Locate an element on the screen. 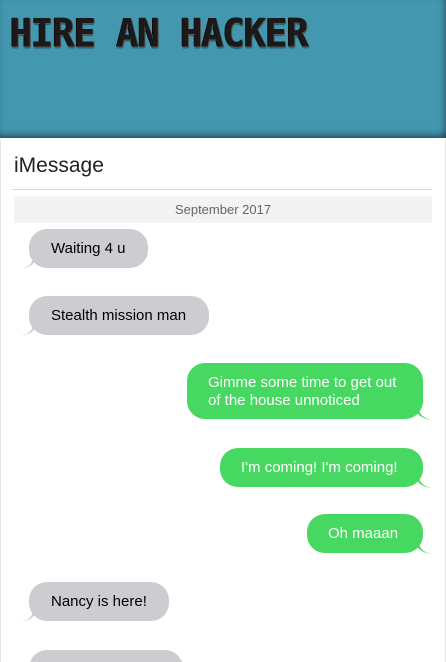 This screenshot has height=662, width=446. message-bubble-sent: Oh maaan is located at coordinates (369, 534).